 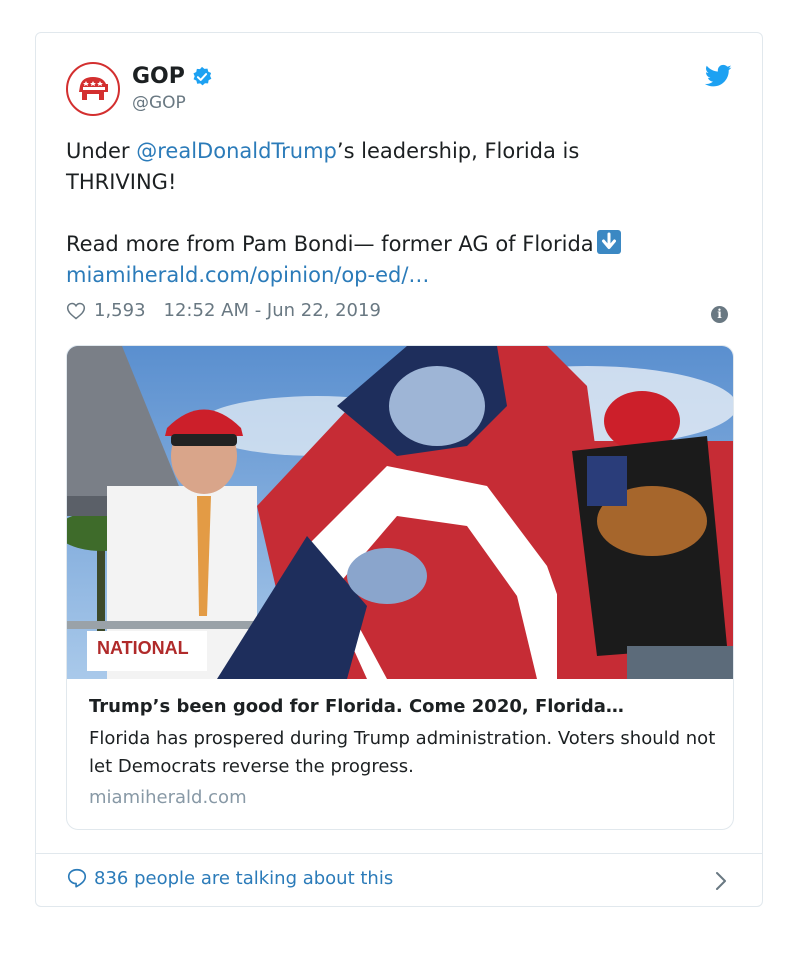 What do you see at coordinates (718, 76) in the screenshot?
I see `twitter-bird-icon` at bounding box center [718, 76].